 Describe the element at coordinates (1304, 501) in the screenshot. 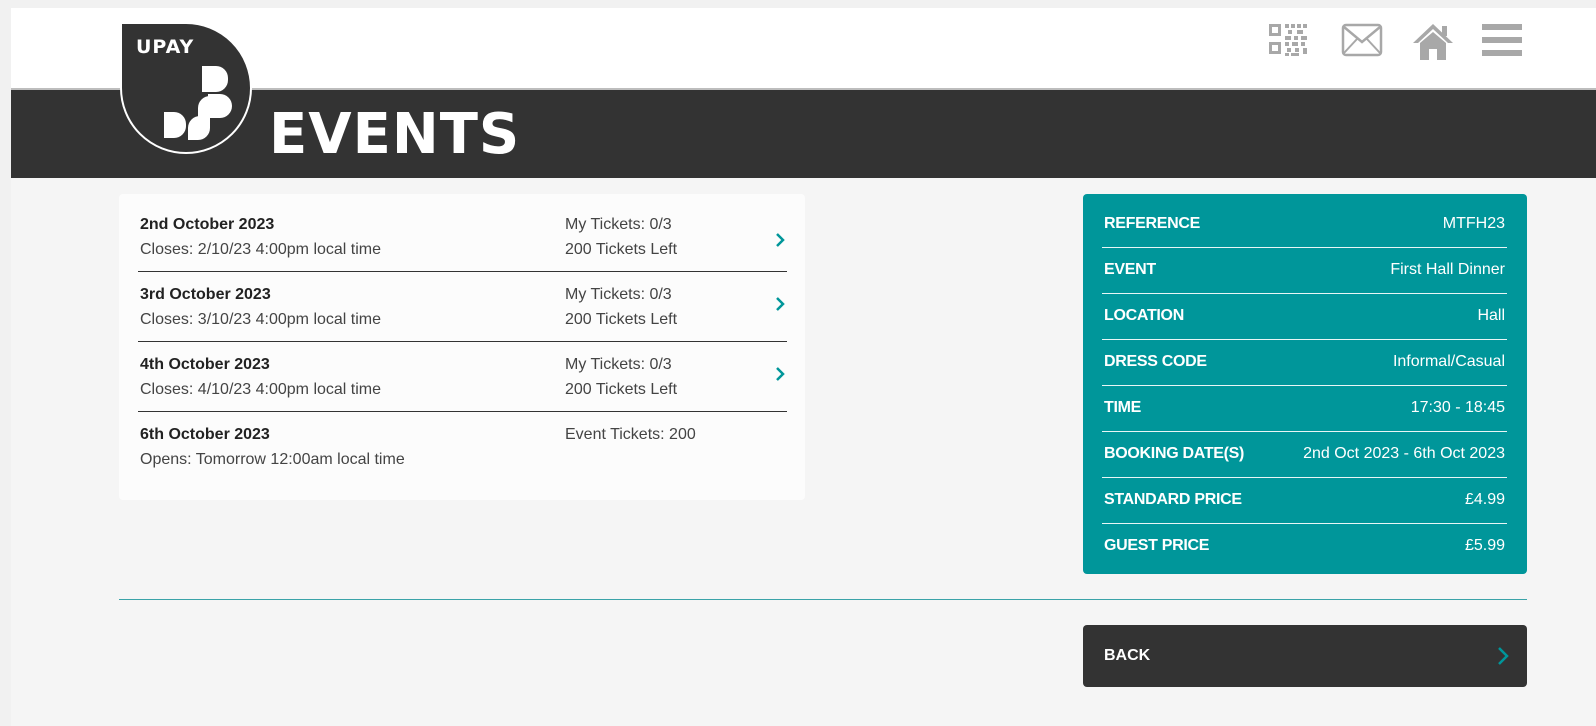

I see `detail-row-standard-price: STANDARD PRICE £4.99` at that location.